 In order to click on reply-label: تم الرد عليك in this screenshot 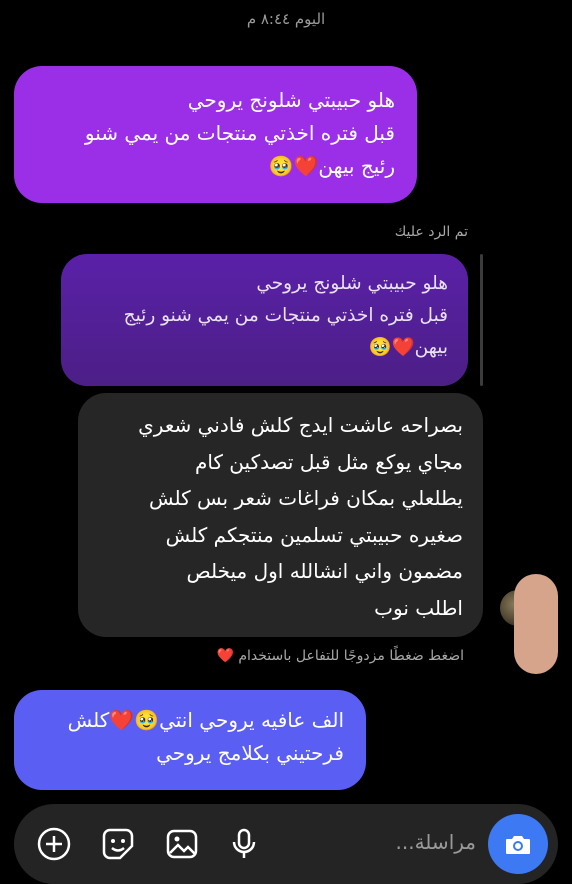, I will do `click(431, 232)`.